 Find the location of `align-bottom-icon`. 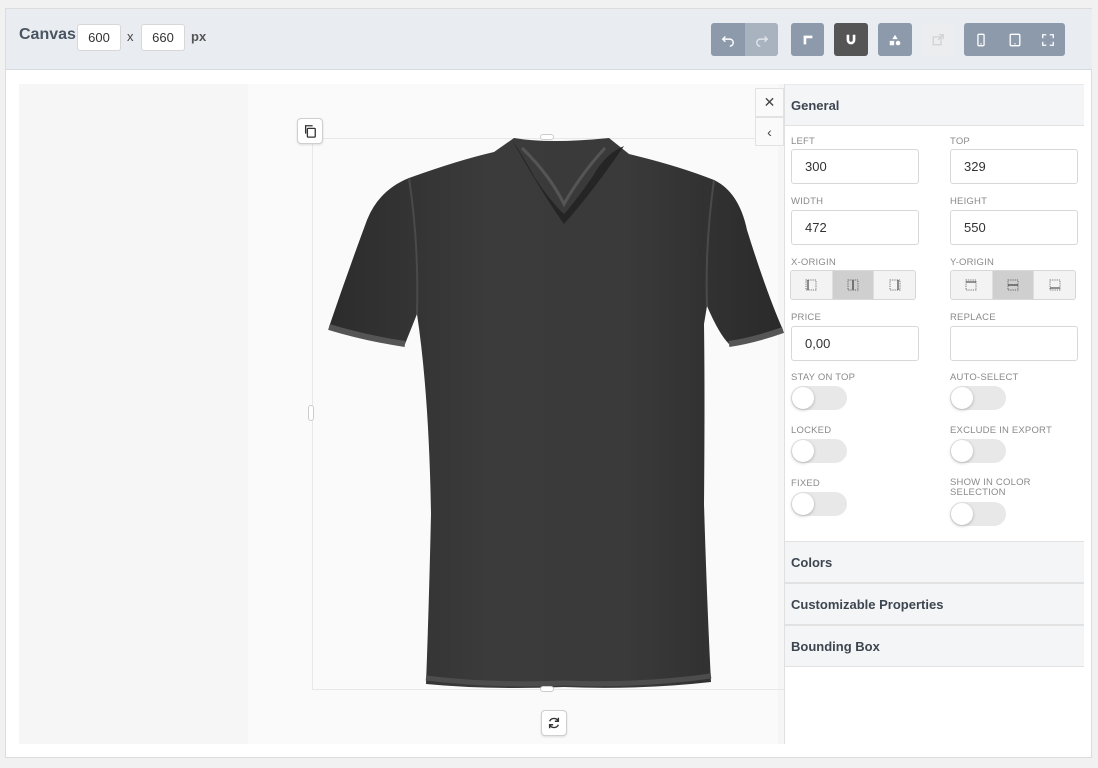

align-bottom-icon is located at coordinates (1055, 285).